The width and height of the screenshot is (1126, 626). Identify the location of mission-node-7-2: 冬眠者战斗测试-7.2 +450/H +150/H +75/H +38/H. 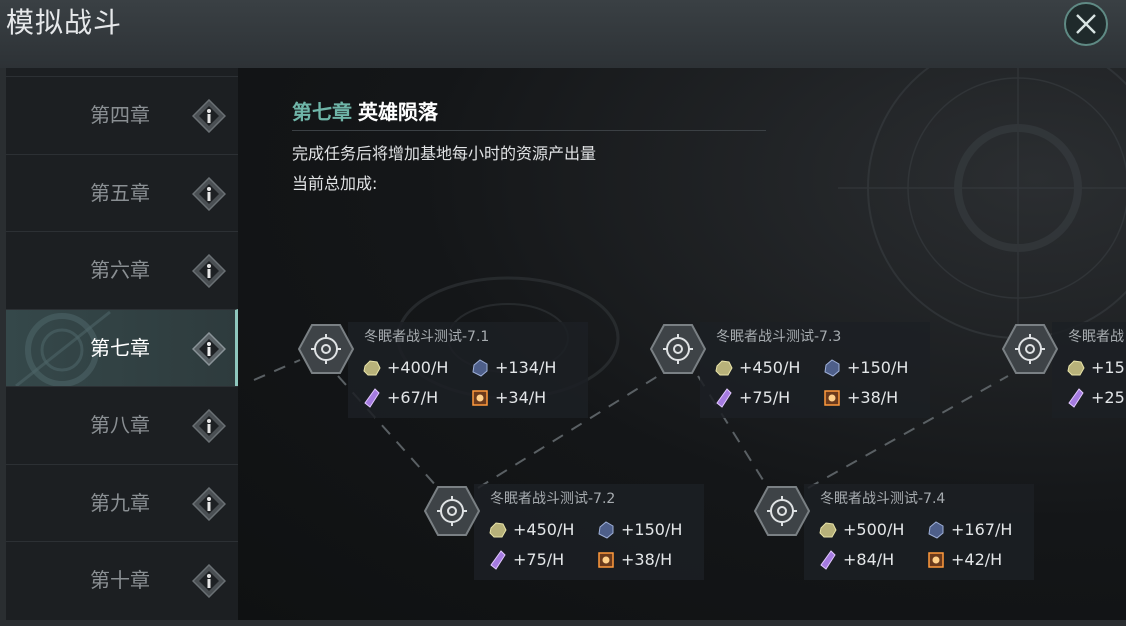
(569, 532).